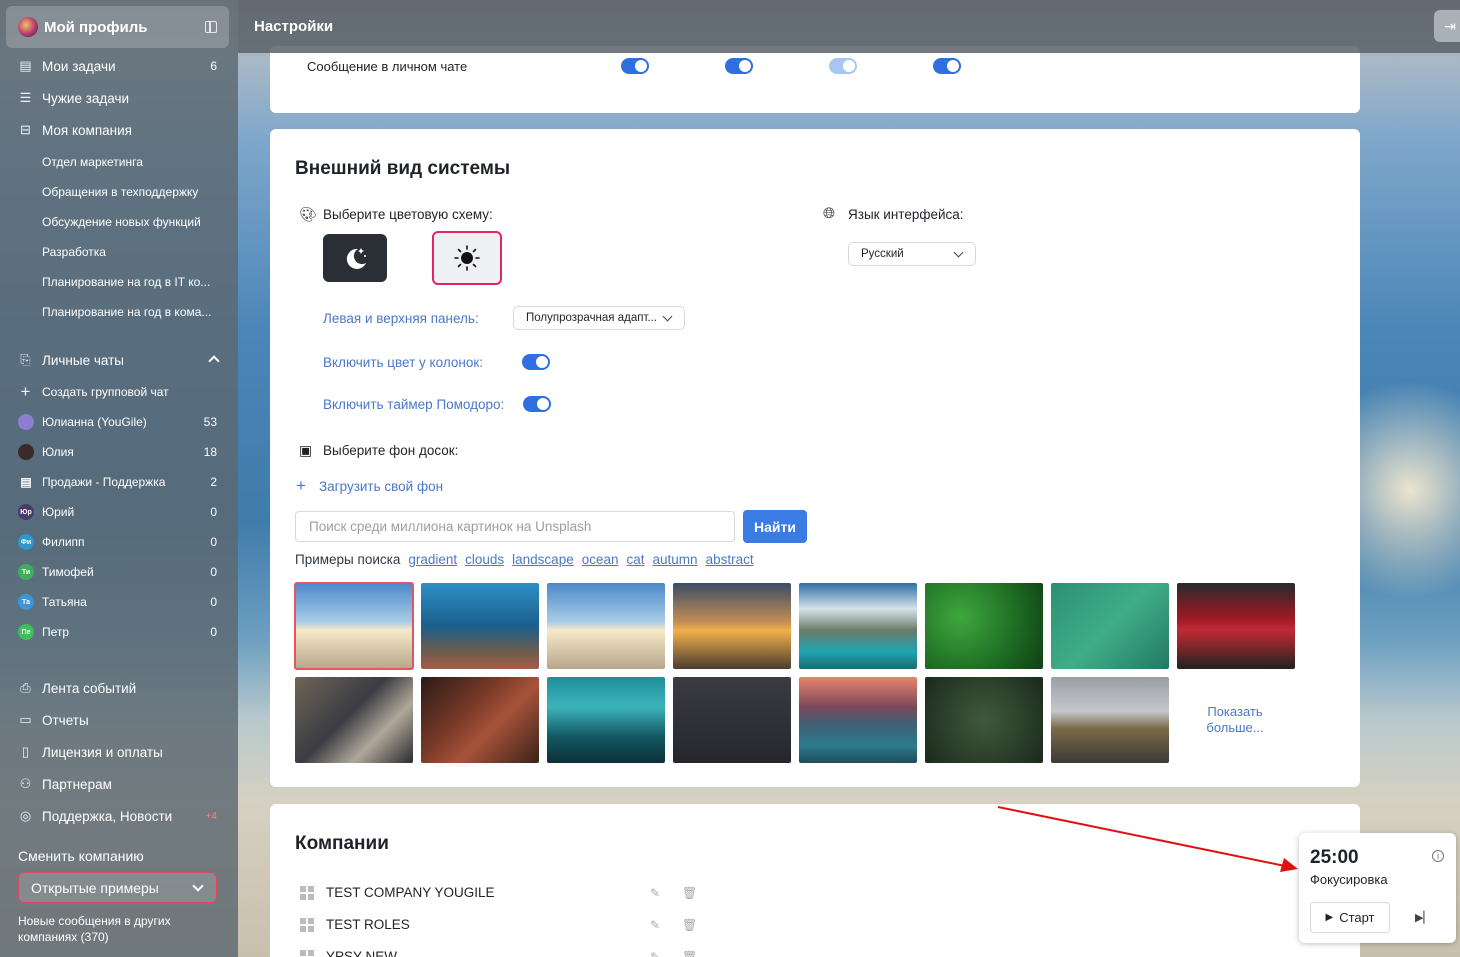  I want to click on news-badge: +4, so click(211, 816).